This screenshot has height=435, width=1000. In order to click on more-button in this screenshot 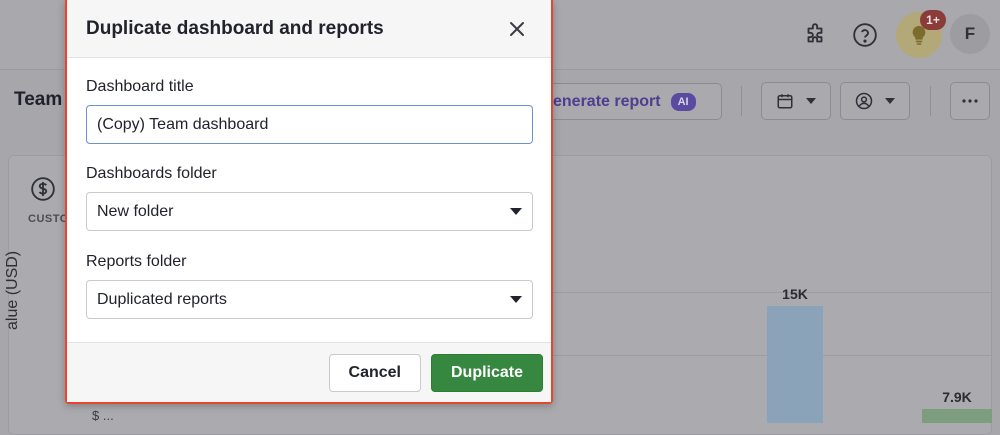, I will do `click(970, 101)`.